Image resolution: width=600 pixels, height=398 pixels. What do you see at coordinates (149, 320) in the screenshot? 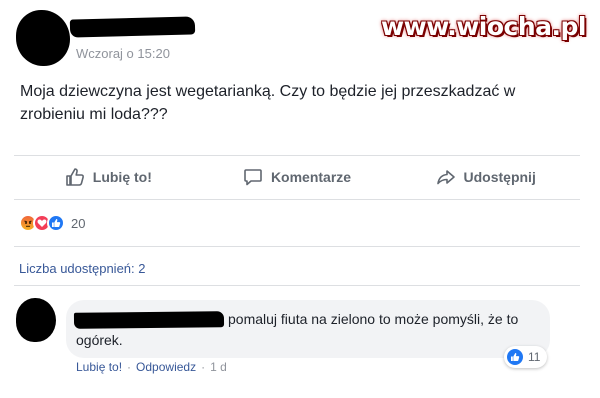
I see `redacted-commenter-name` at bounding box center [149, 320].